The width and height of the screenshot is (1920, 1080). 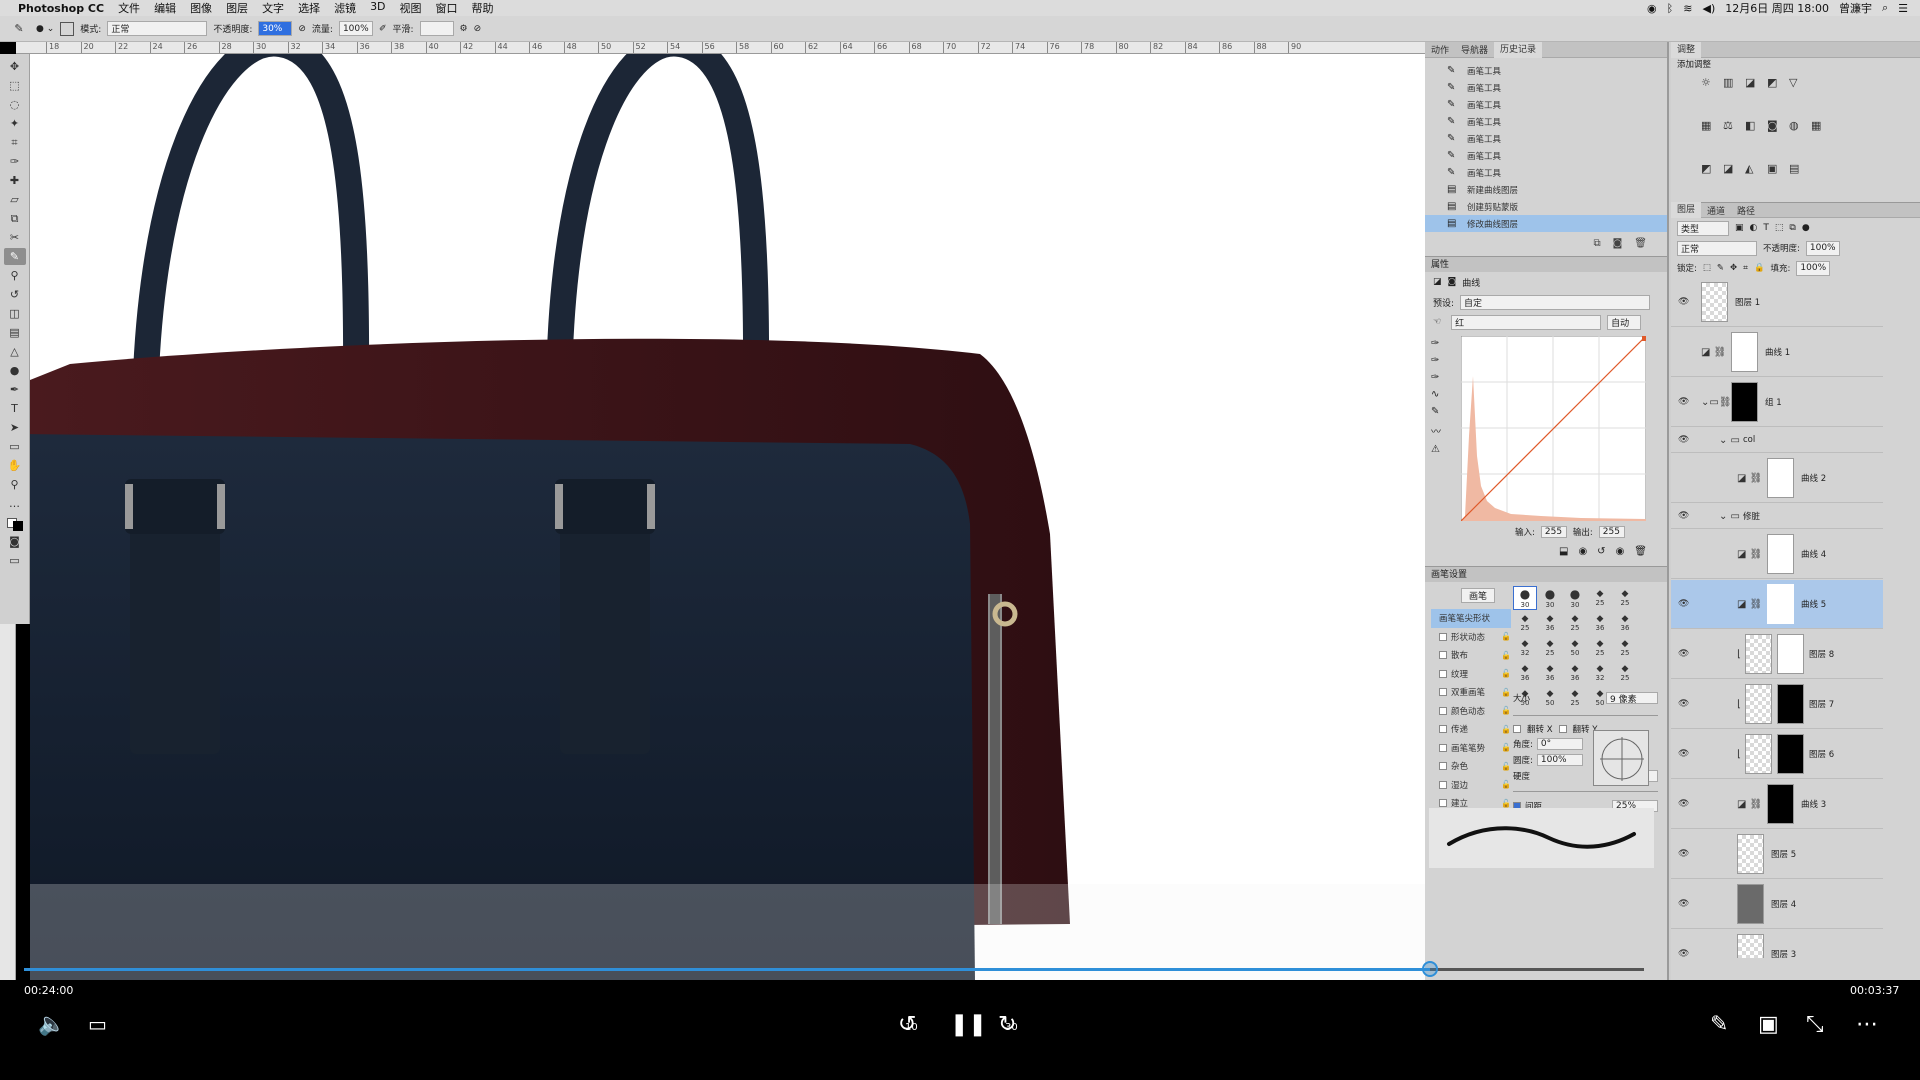 I want to click on layer-row: 👁 ⌄ ▭ col, so click(x=1777, y=440).